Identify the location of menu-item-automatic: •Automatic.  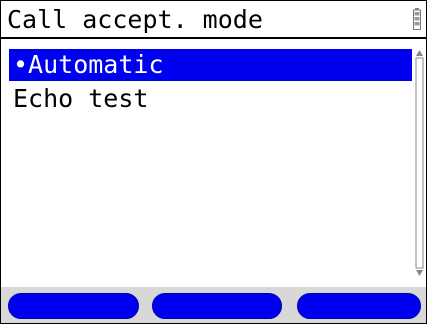
(210, 65).